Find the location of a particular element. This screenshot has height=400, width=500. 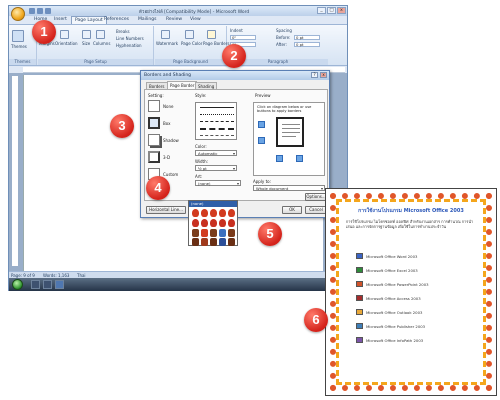

hyphenation-label: Hyphenation is located at coordinates (129, 45).